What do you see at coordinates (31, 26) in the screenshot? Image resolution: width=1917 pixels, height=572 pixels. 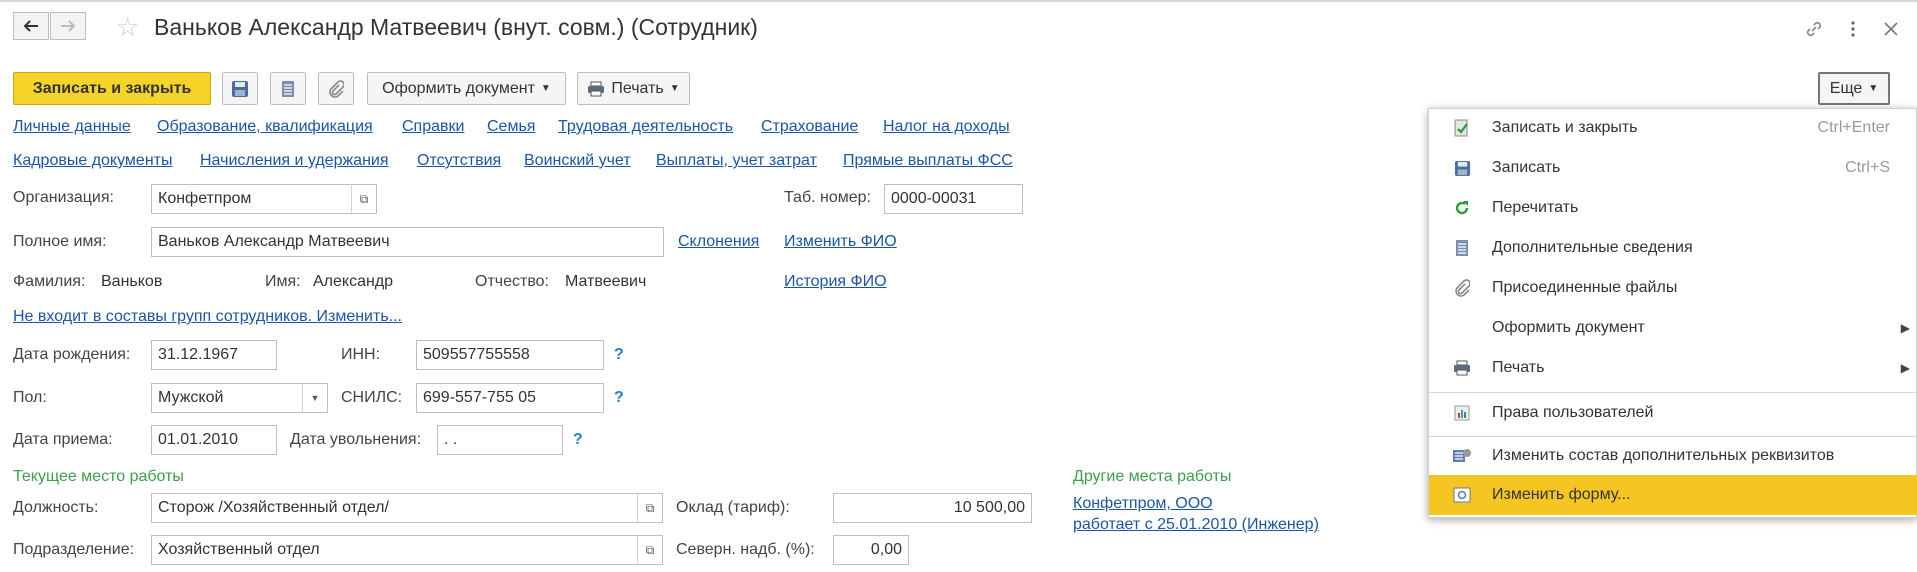 I see `back-button` at bounding box center [31, 26].